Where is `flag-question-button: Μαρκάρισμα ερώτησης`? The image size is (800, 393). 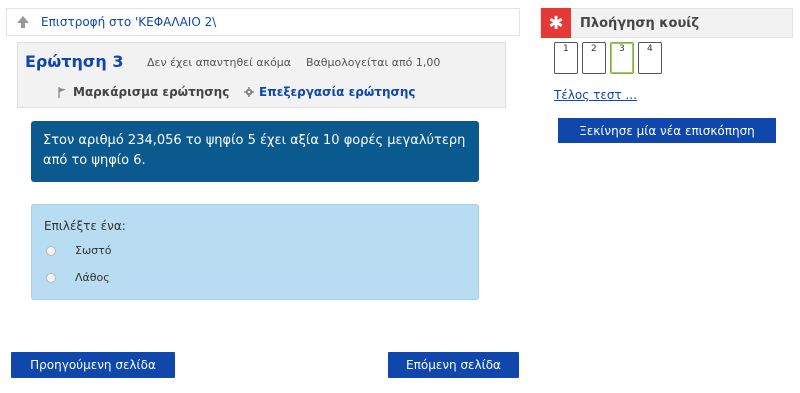 flag-question-button: Μαρκάρισμα ερώτησης is located at coordinates (143, 92).